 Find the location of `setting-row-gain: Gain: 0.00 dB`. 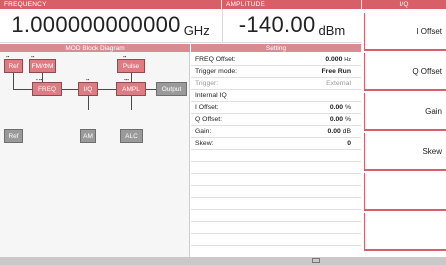

setting-row-gain: Gain: 0.00 dB is located at coordinates (276, 132).